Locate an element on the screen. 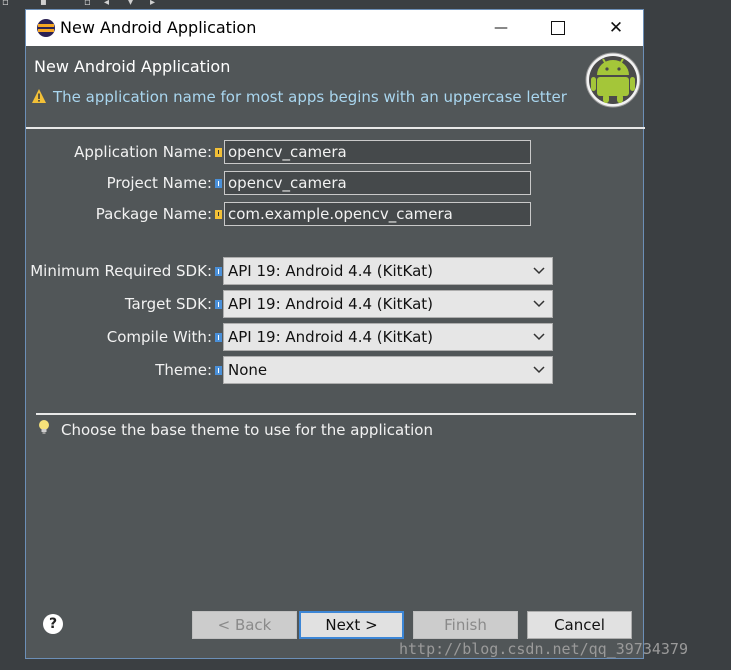 The width and height of the screenshot is (731, 670). project-name-input: opencv_camera is located at coordinates (377, 183).